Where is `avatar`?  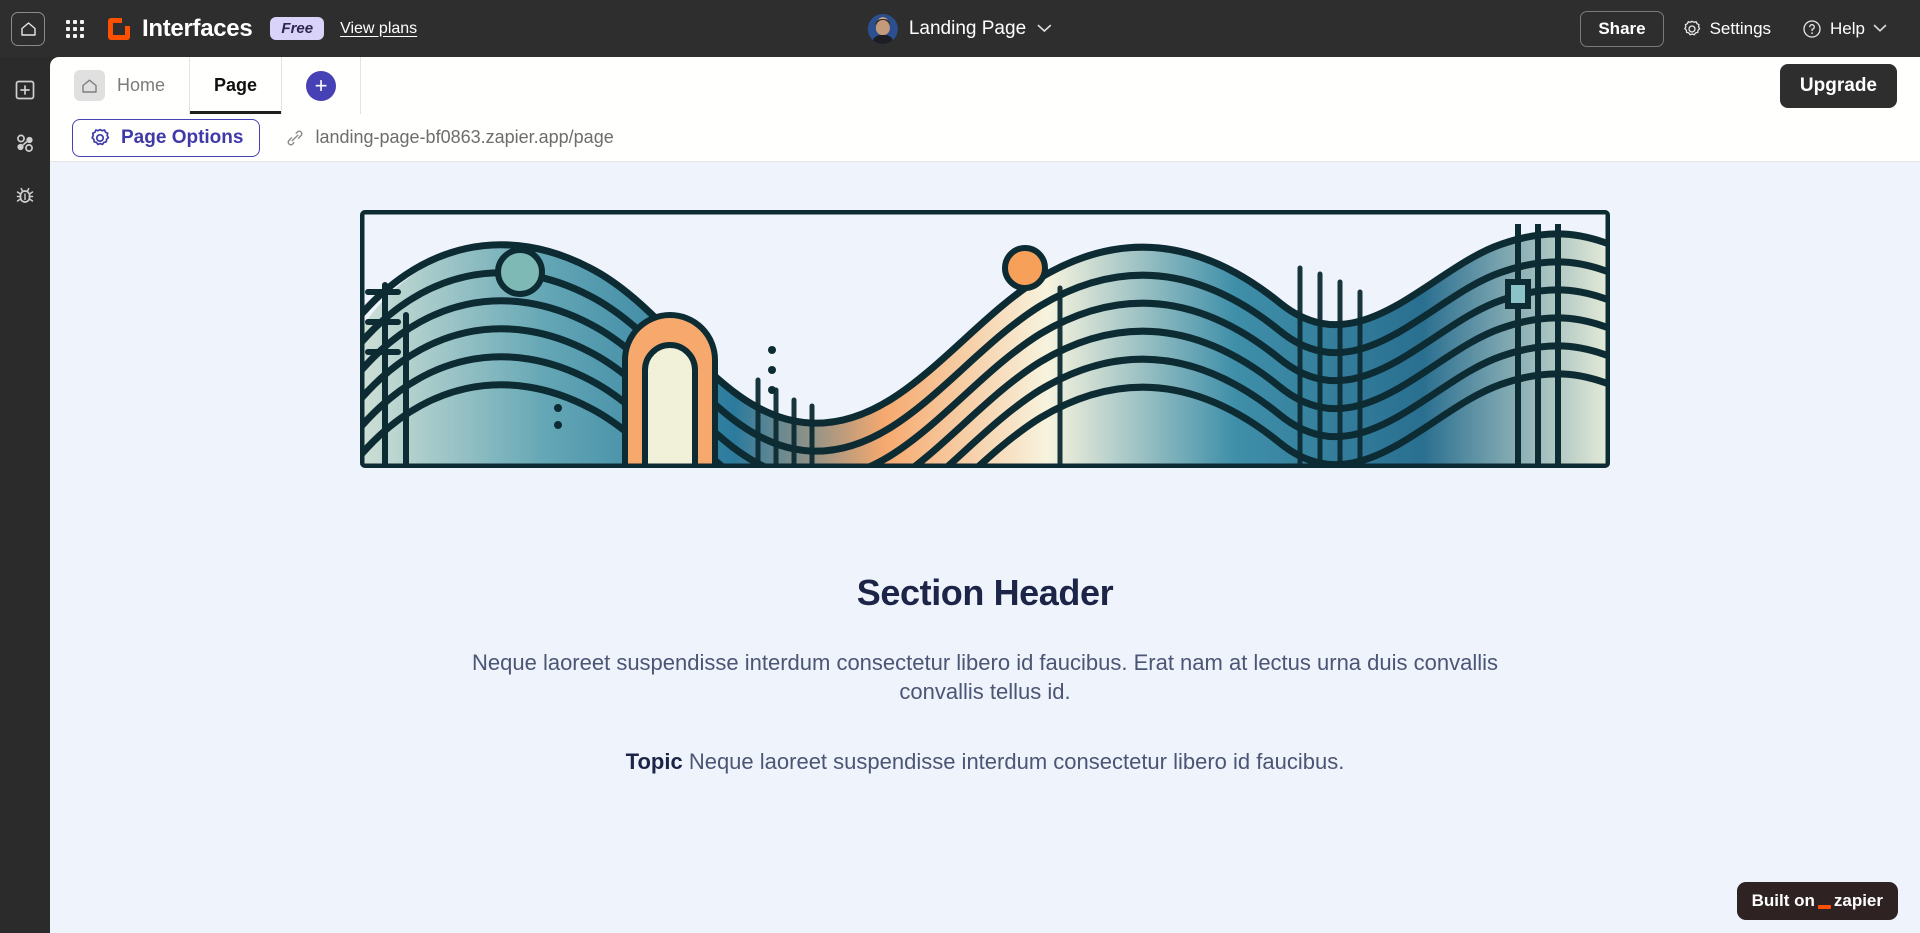 avatar is located at coordinates (882, 28).